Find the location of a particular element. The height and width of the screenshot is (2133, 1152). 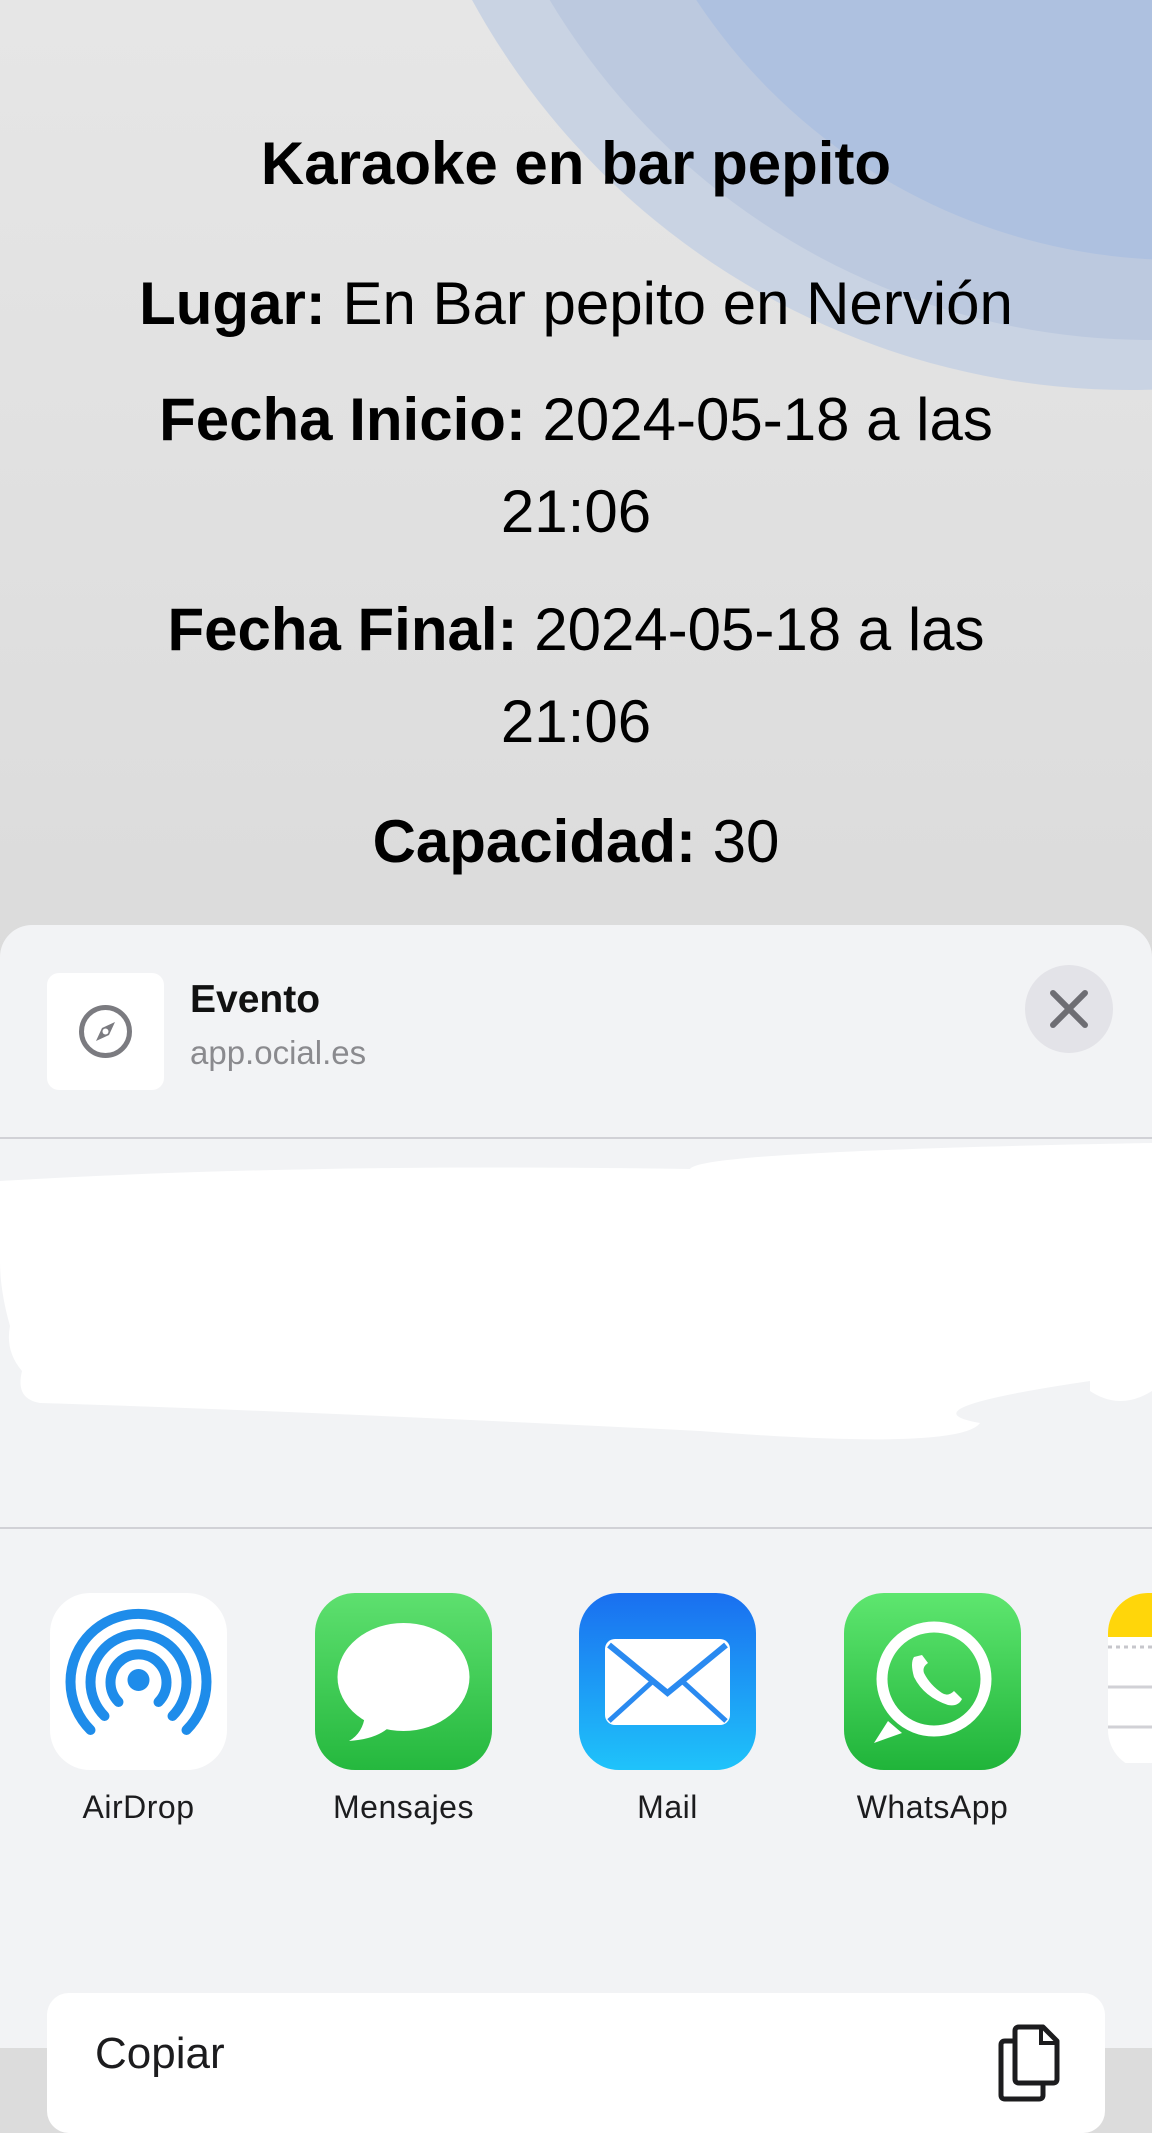

start-date-label: Fecha Inicio: is located at coordinates (342, 419).